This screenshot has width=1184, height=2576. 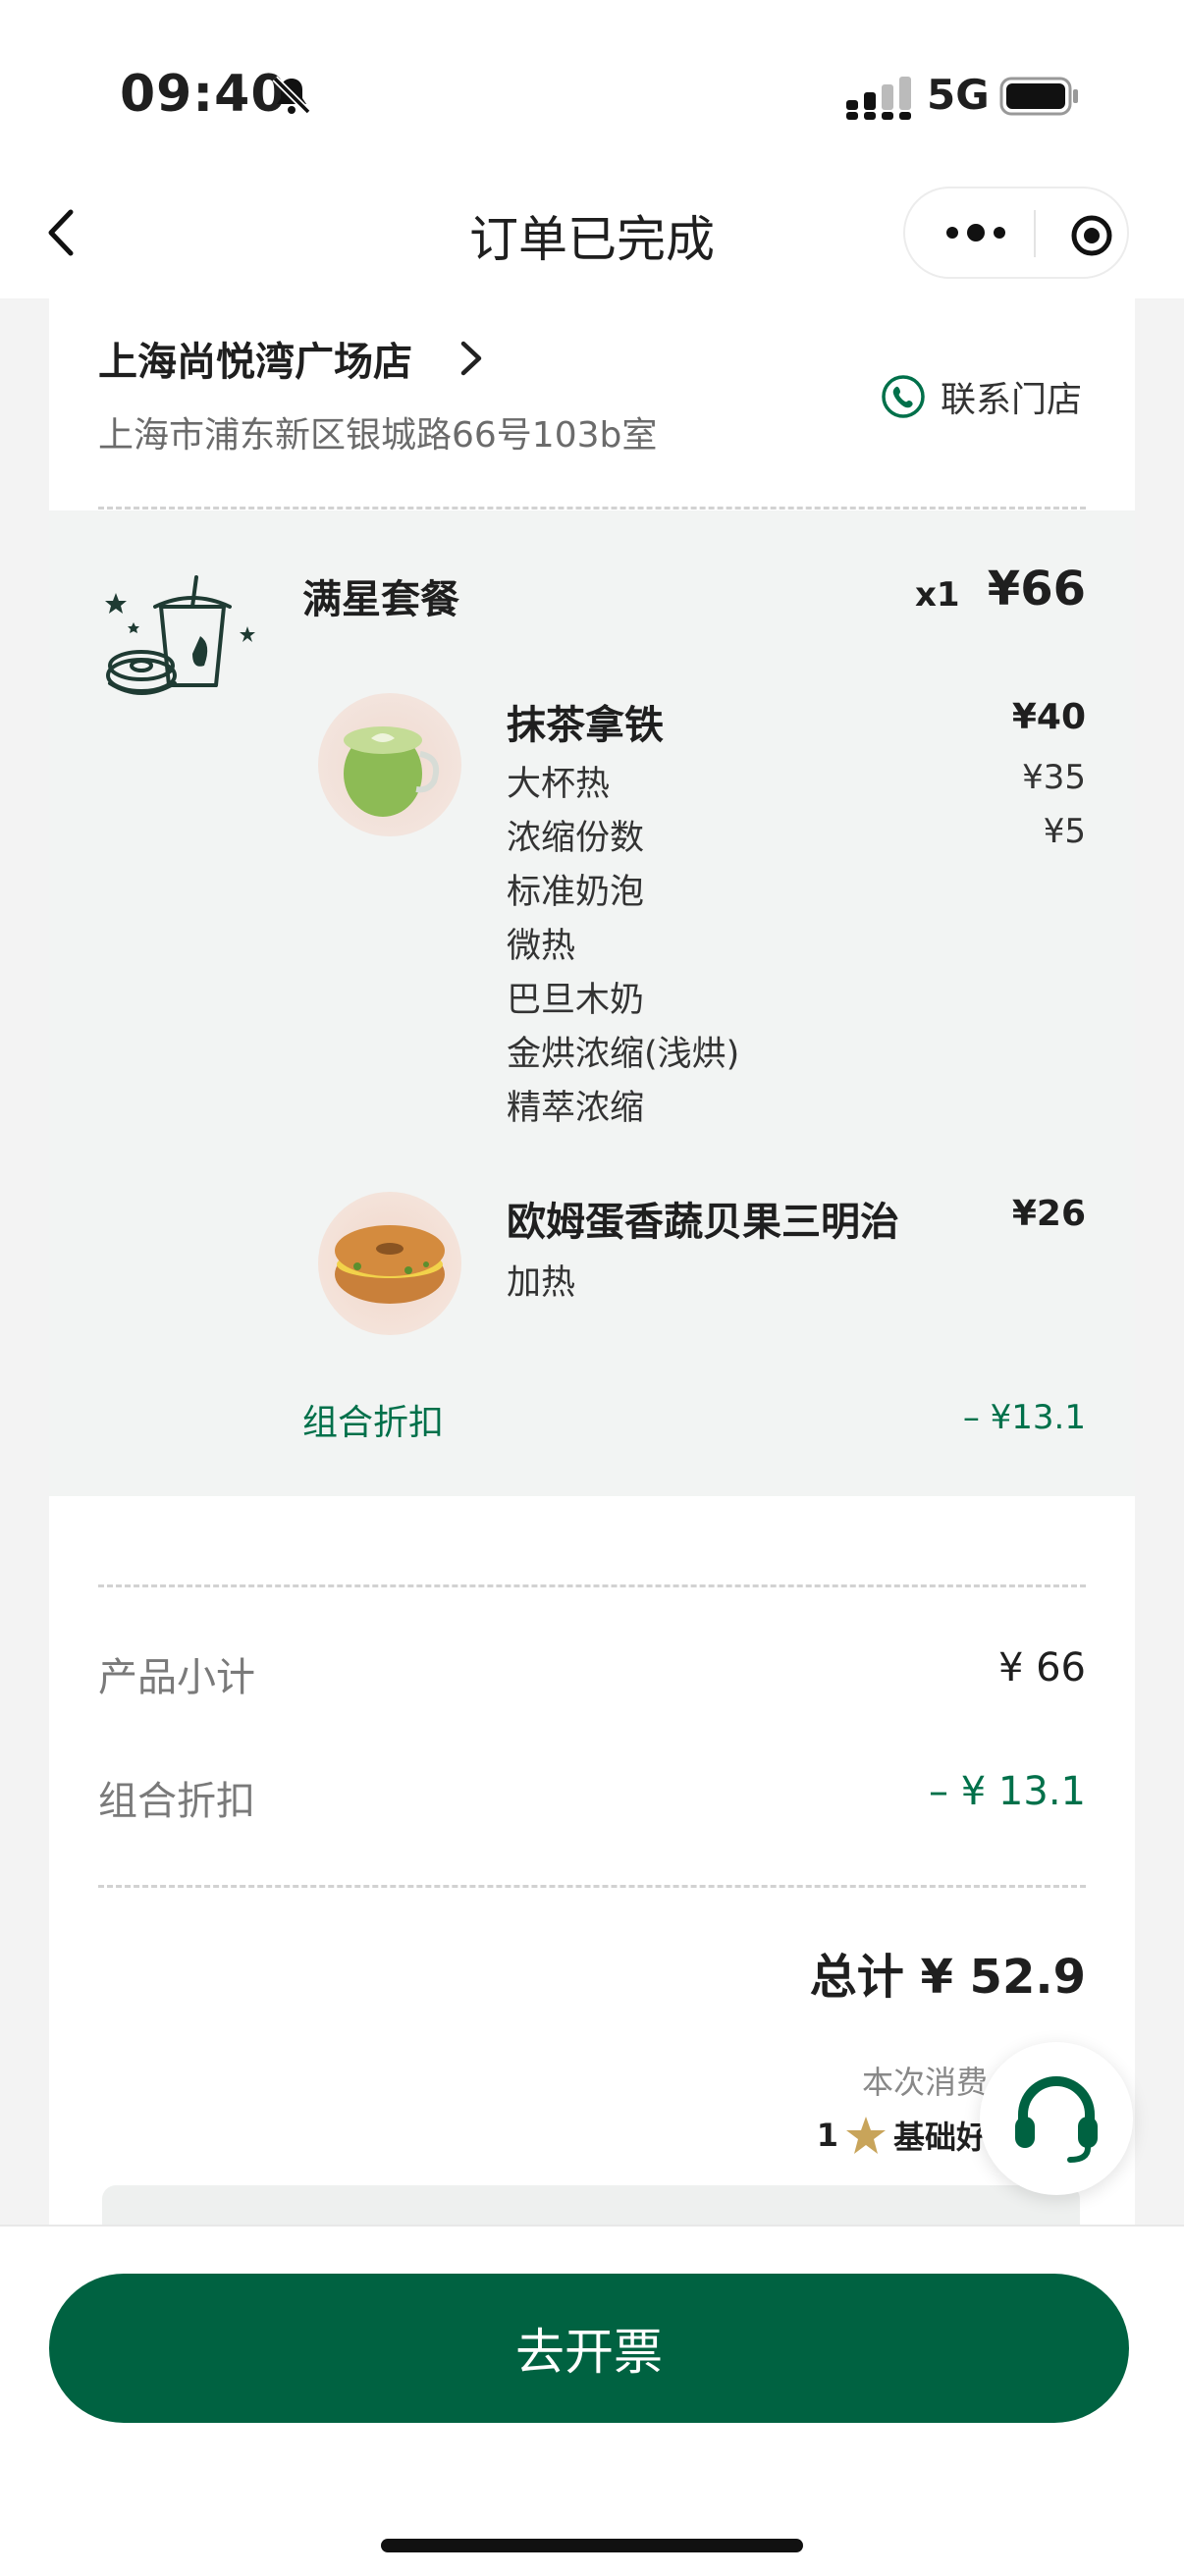 What do you see at coordinates (559, 784) in the screenshot?
I see `product-option: 大杯热` at bounding box center [559, 784].